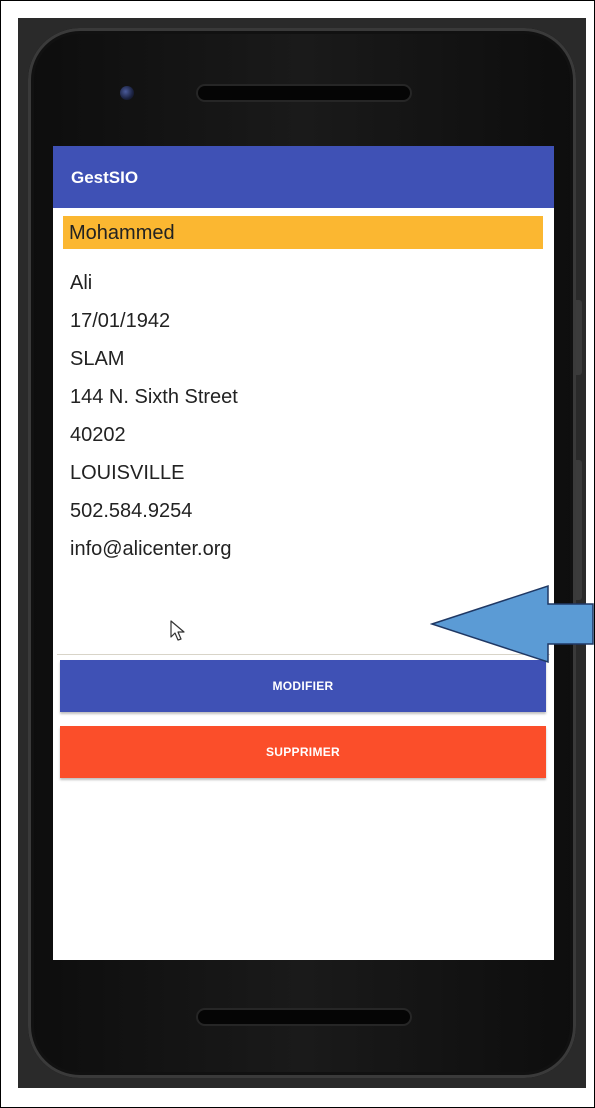 The height and width of the screenshot is (1108, 595). I want to click on telephone-field: 502.584.9254, so click(131, 511).